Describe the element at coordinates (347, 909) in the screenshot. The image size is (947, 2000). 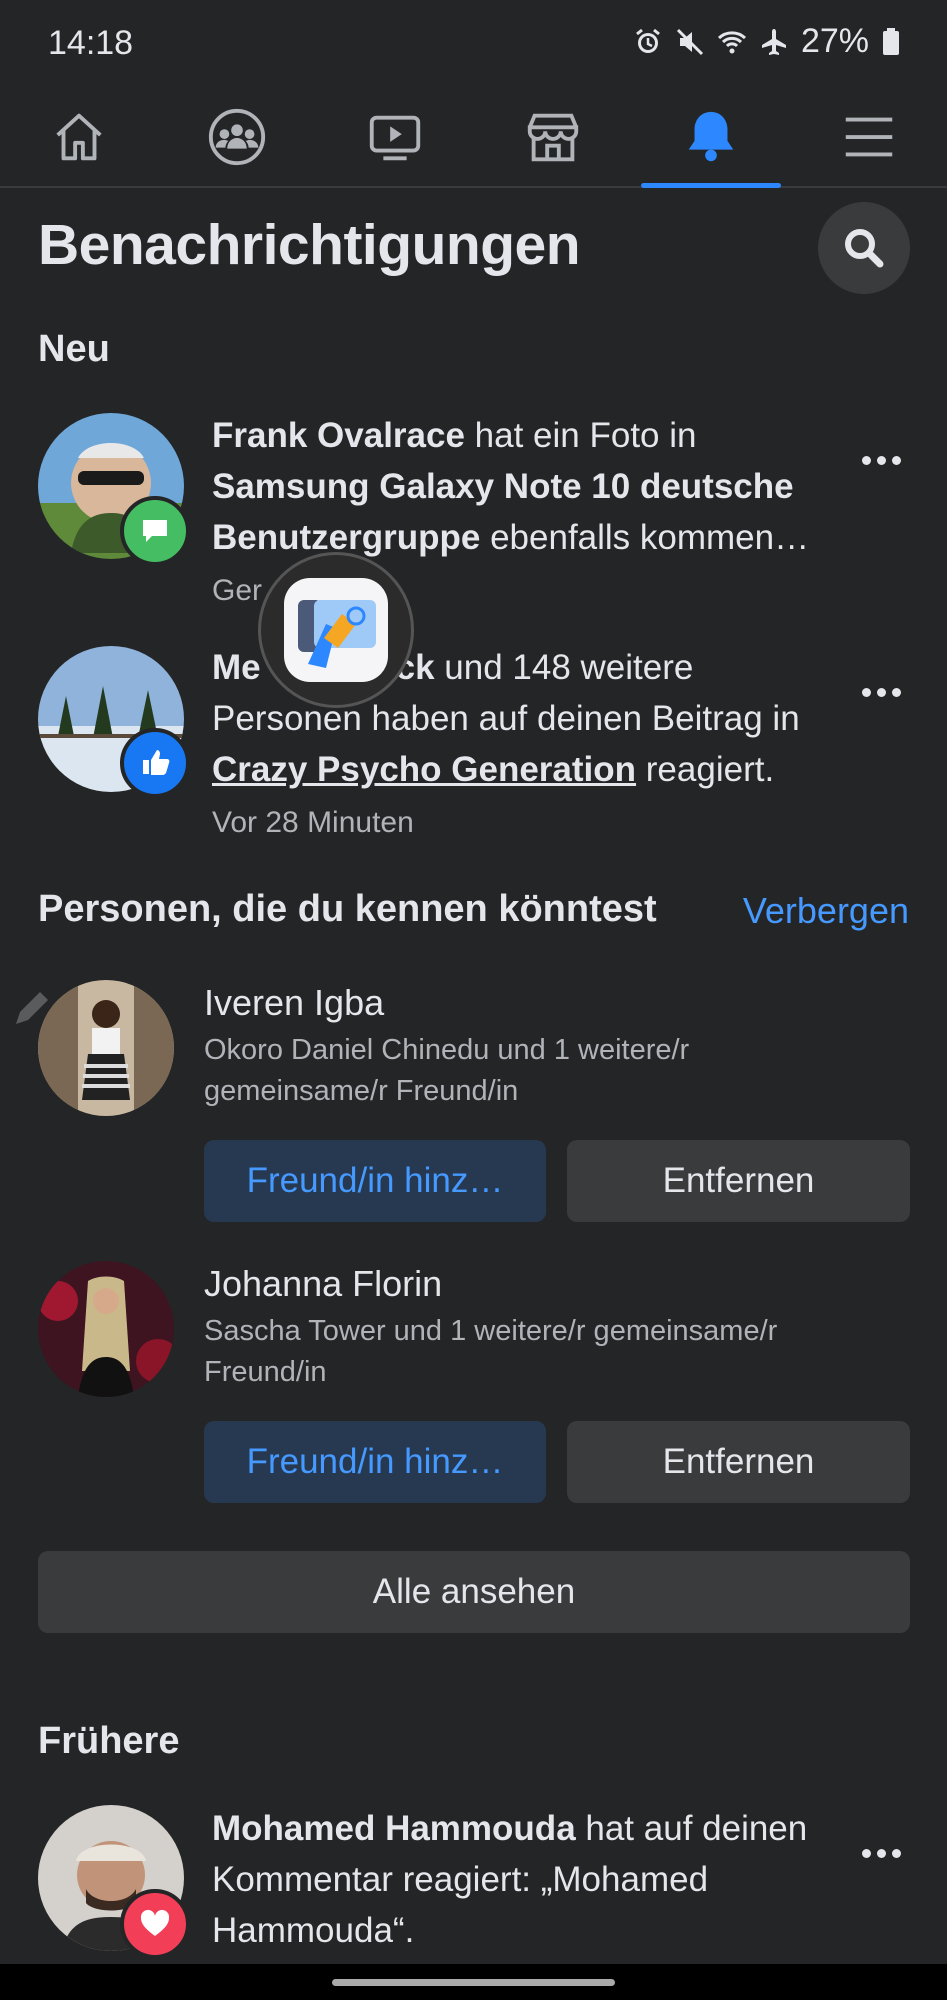
I see `section-people-title: Personen, die du kennen könntest` at that location.